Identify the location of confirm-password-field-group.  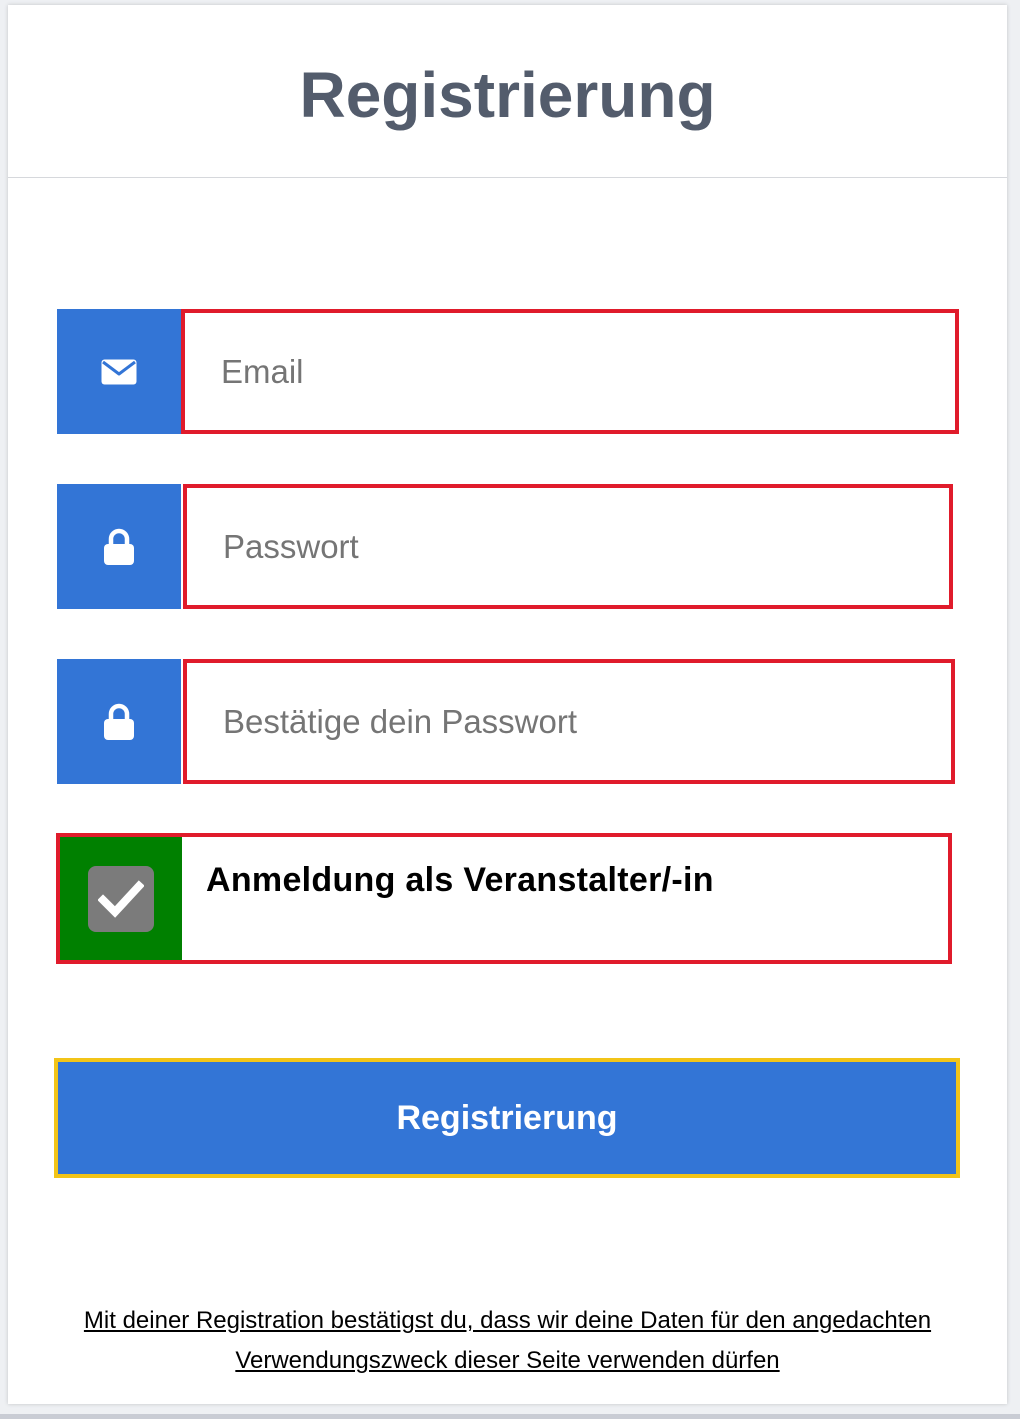
(507, 721).